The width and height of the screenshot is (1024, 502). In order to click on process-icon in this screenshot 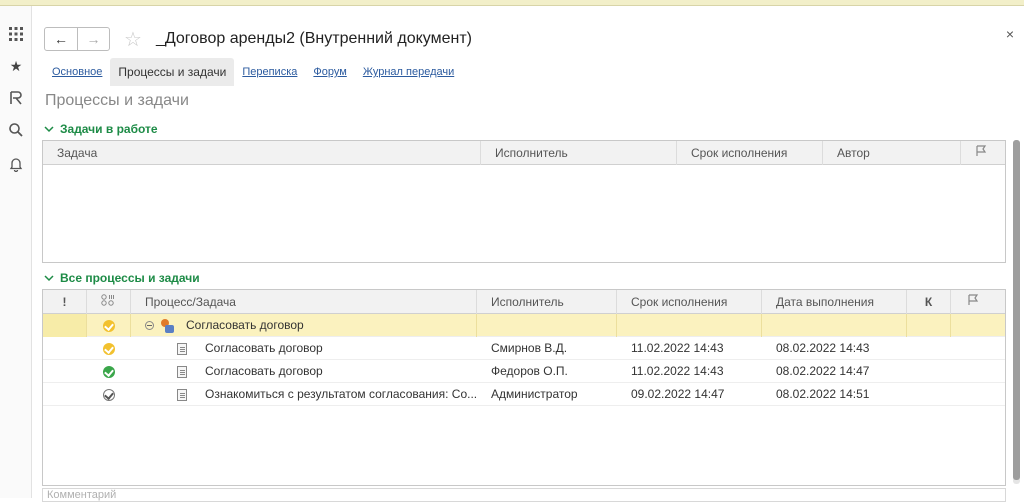, I will do `click(167, 325)`.